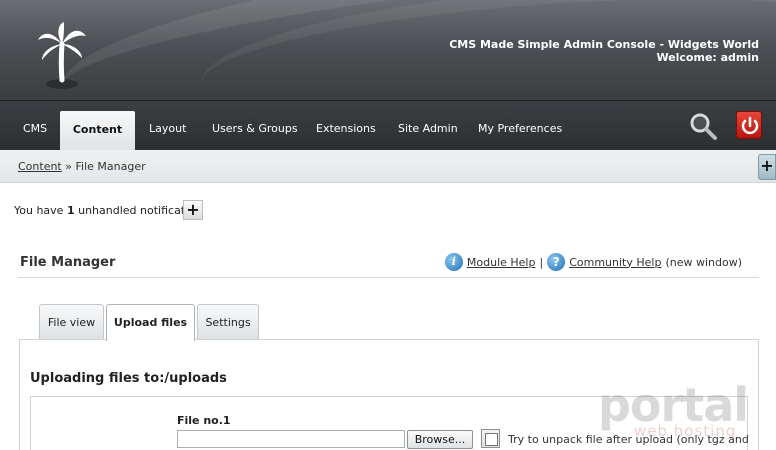  Describe the element at coordinates (490, 438) in the screenshot. I see `unpack-checkbox` at that location.